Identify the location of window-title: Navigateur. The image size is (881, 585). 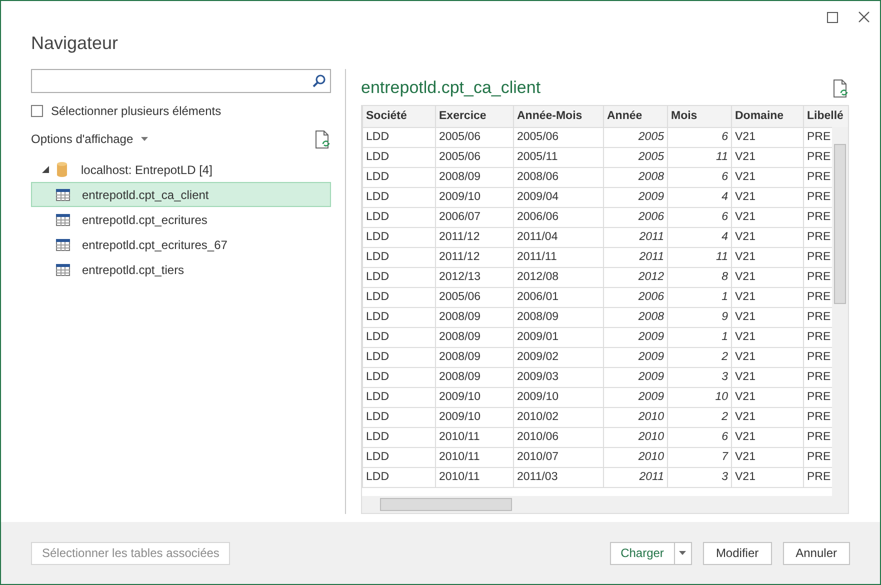
(75, 43).